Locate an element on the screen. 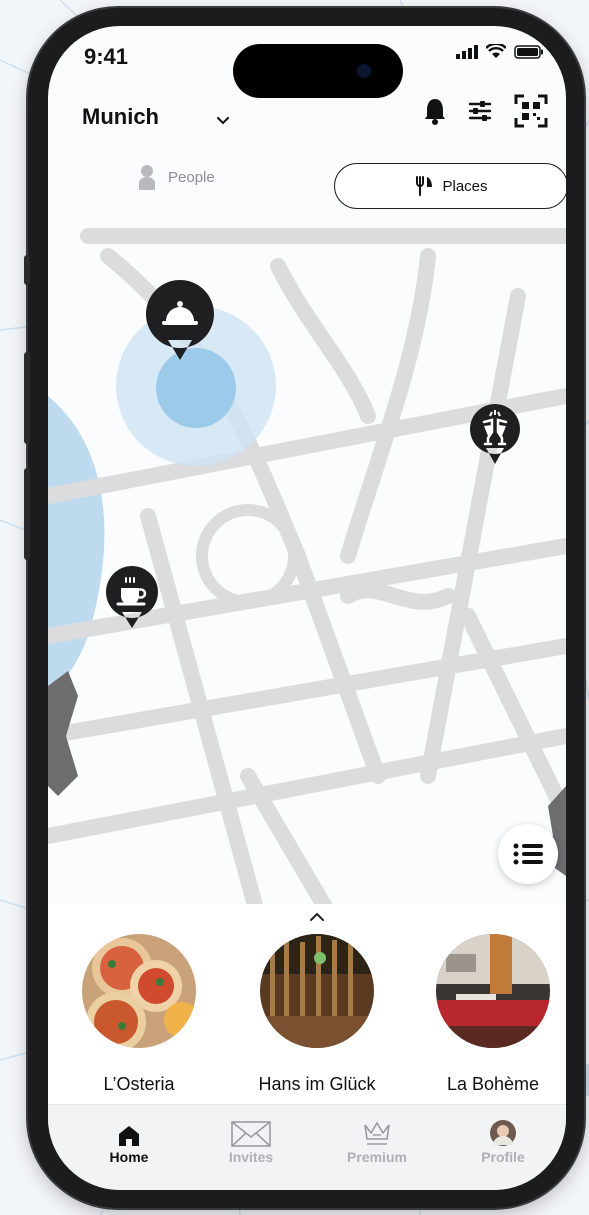 The width and height of the screenshot is (589, 1215). list-view-button is located at coordinates (528, 854).